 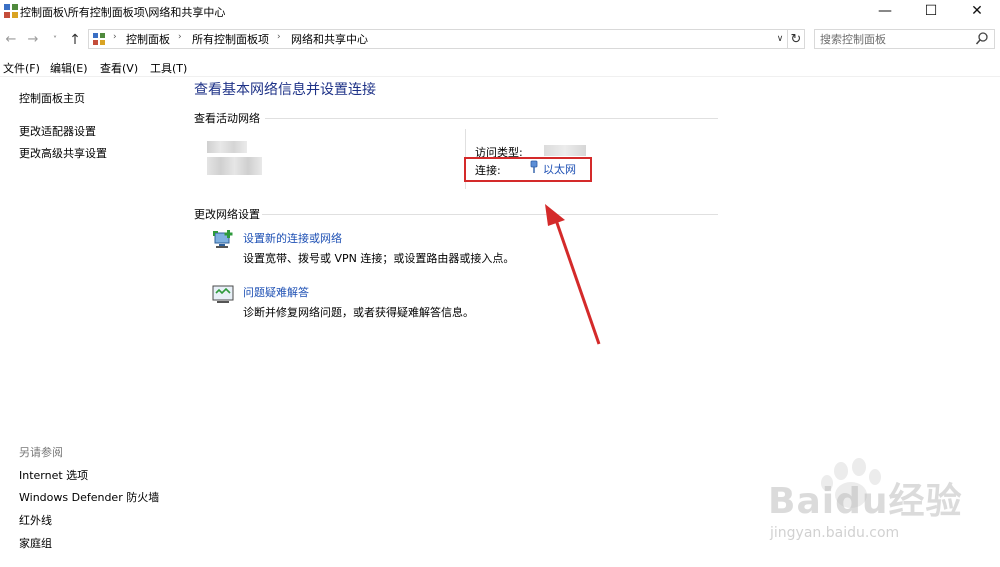 I want to click on network-name-redacted, so click(x=227, y=147).